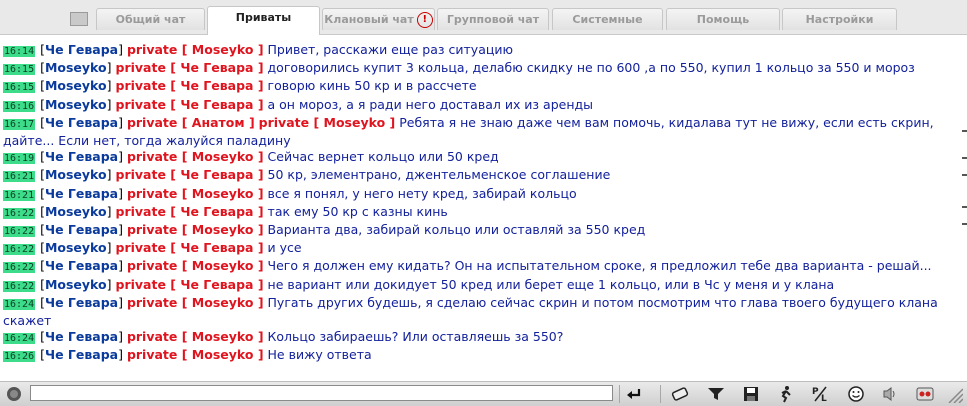 This screenshot has height=406, width=967. I want to click on scroll-grip-icon, so click(954, 394).